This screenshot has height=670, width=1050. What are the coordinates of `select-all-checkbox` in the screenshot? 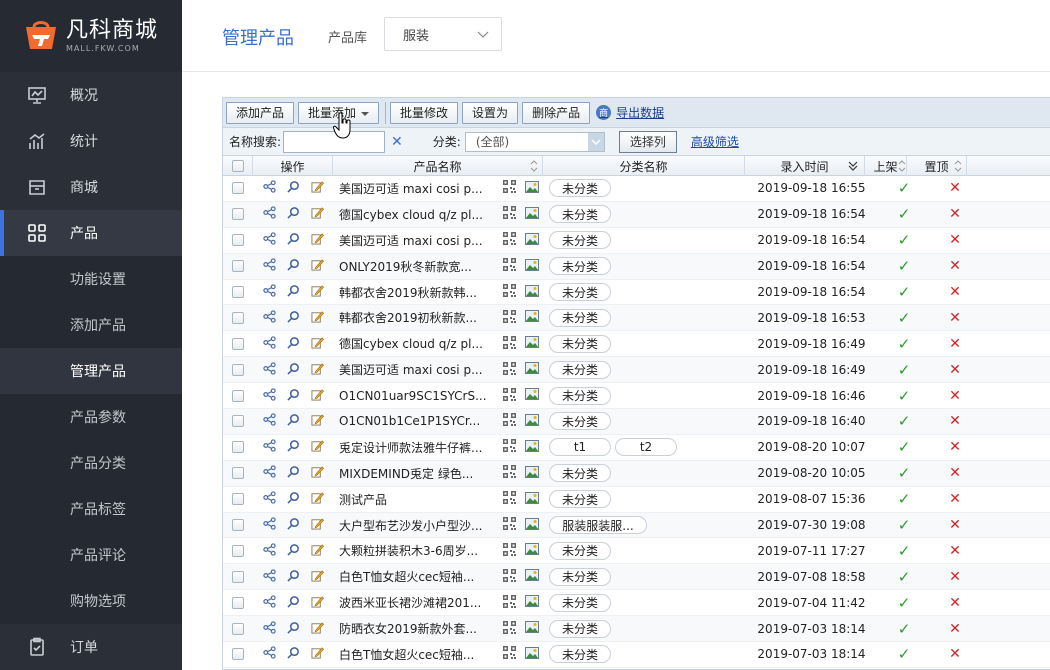 It's located at (237, 166).